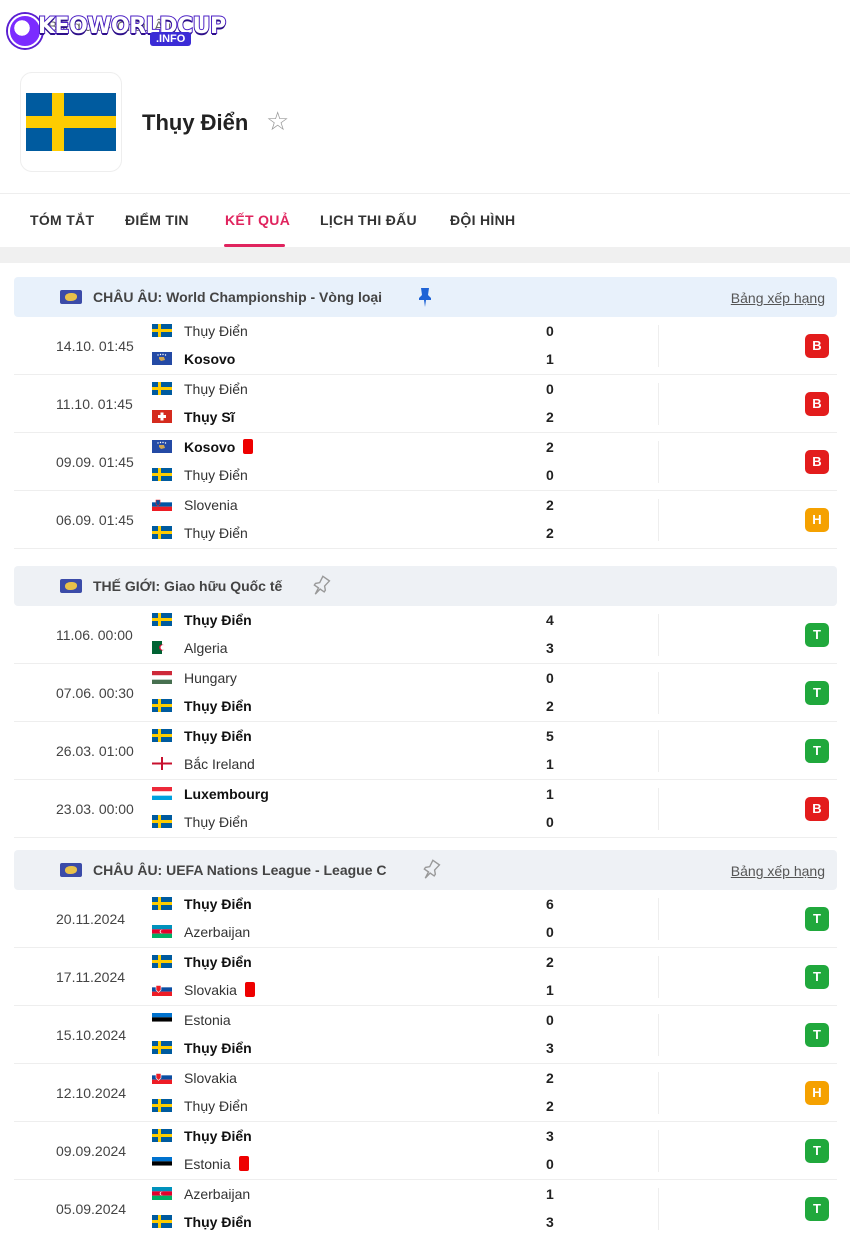  Describe the element at coordinates (425, 346) in the screenshot. I see `match-row: 14.10. 01:45 Thụy Điển 0 Kosovo 1 B` at that location.